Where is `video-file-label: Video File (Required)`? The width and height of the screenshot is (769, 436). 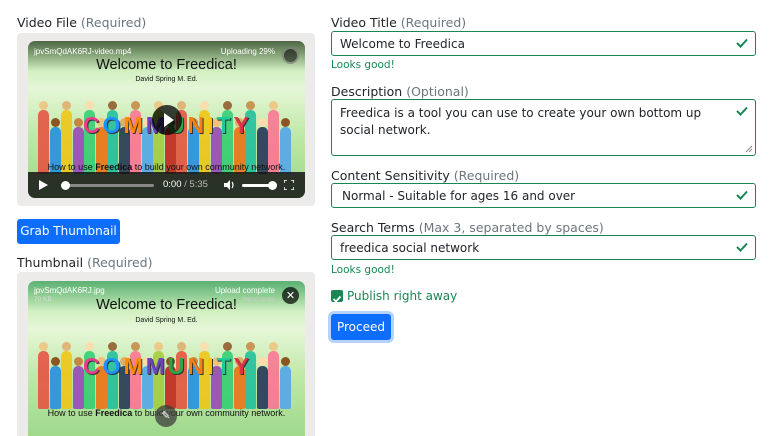
video-file-label: Video File (Required) is located at coordinates (82, 22).